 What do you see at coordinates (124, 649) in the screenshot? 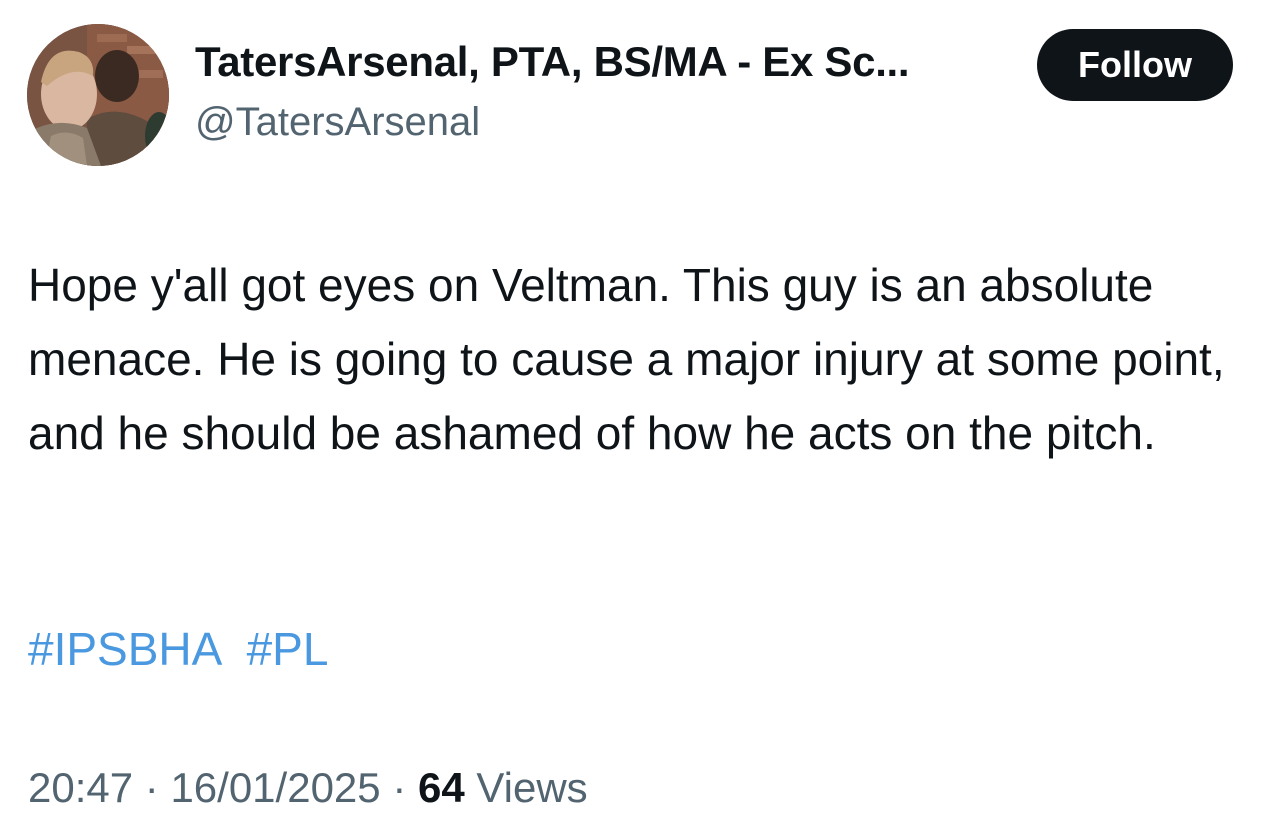
I see `hashtag-link: #IPSBHA` at bounding box center [124, 649].